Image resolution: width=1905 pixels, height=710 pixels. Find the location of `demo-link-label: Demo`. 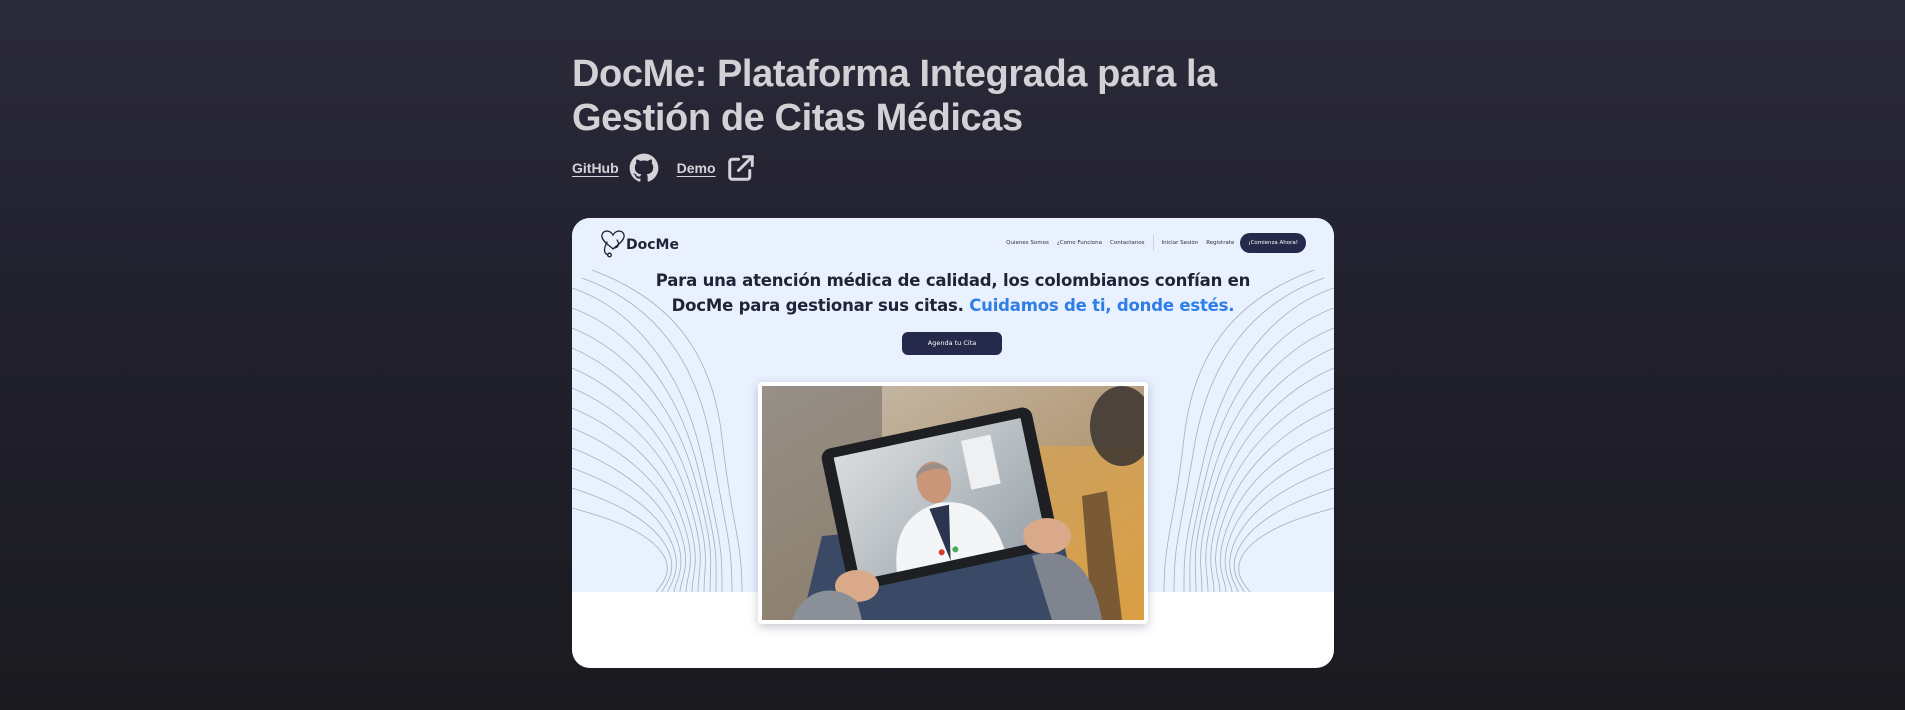

demo-link-label: Demo is located at coordinates (696, 168).